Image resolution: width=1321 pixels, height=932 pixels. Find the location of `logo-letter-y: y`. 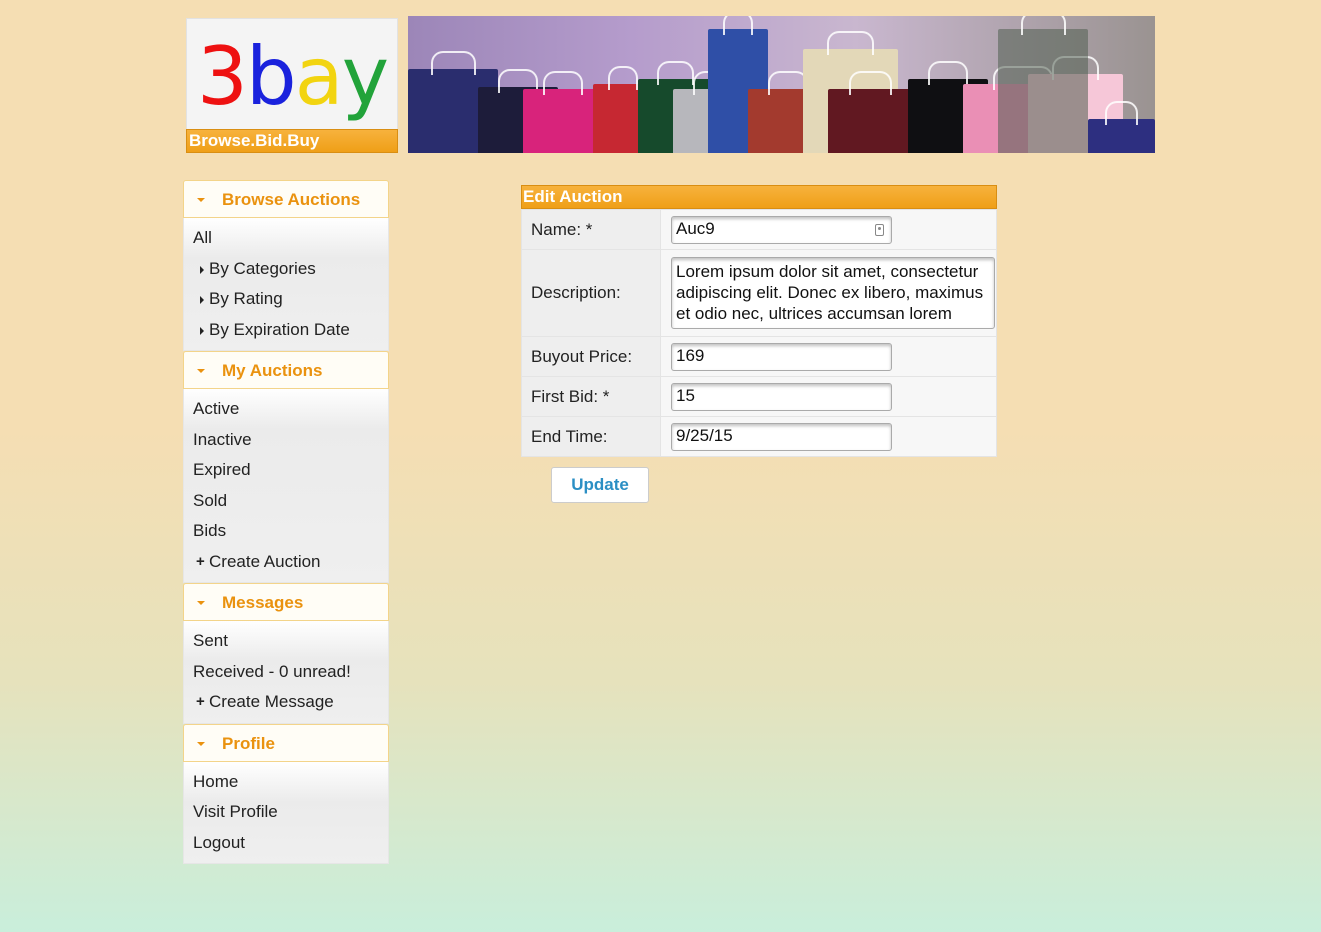

logo-letter-y: y is located at coordinates (365, 76).